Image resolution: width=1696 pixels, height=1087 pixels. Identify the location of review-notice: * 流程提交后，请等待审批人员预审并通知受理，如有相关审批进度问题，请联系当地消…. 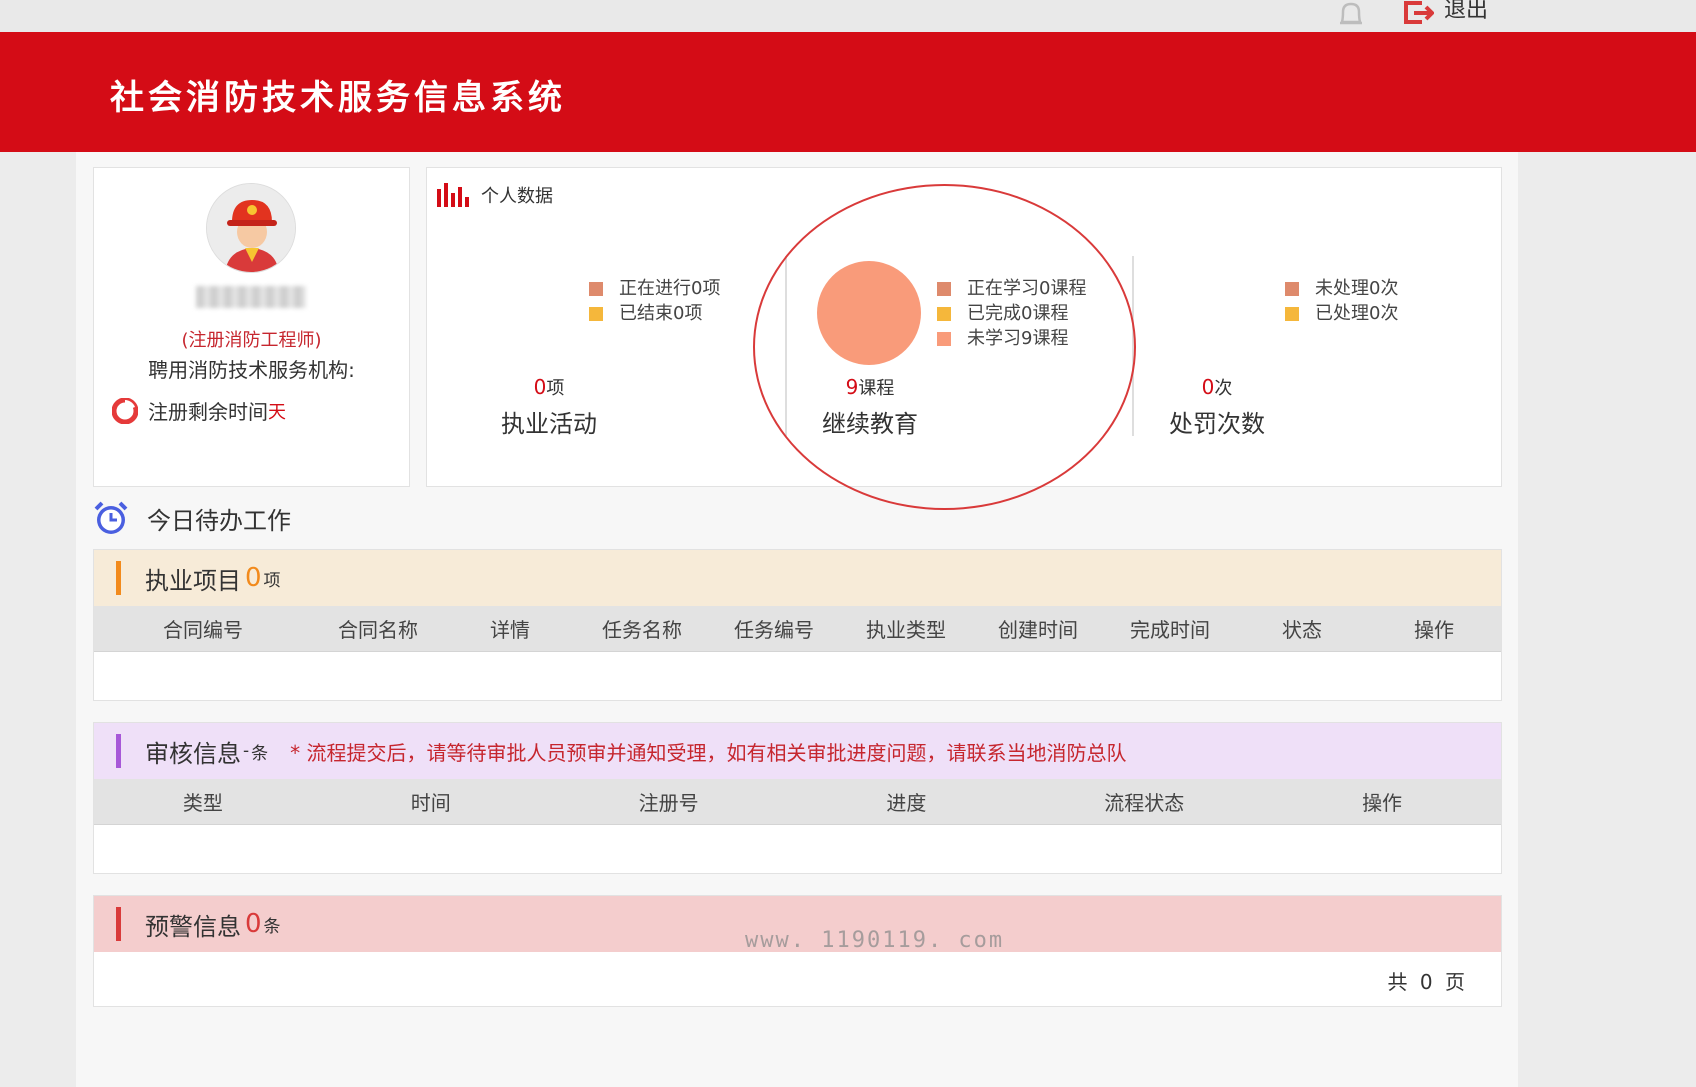
(708, 752).